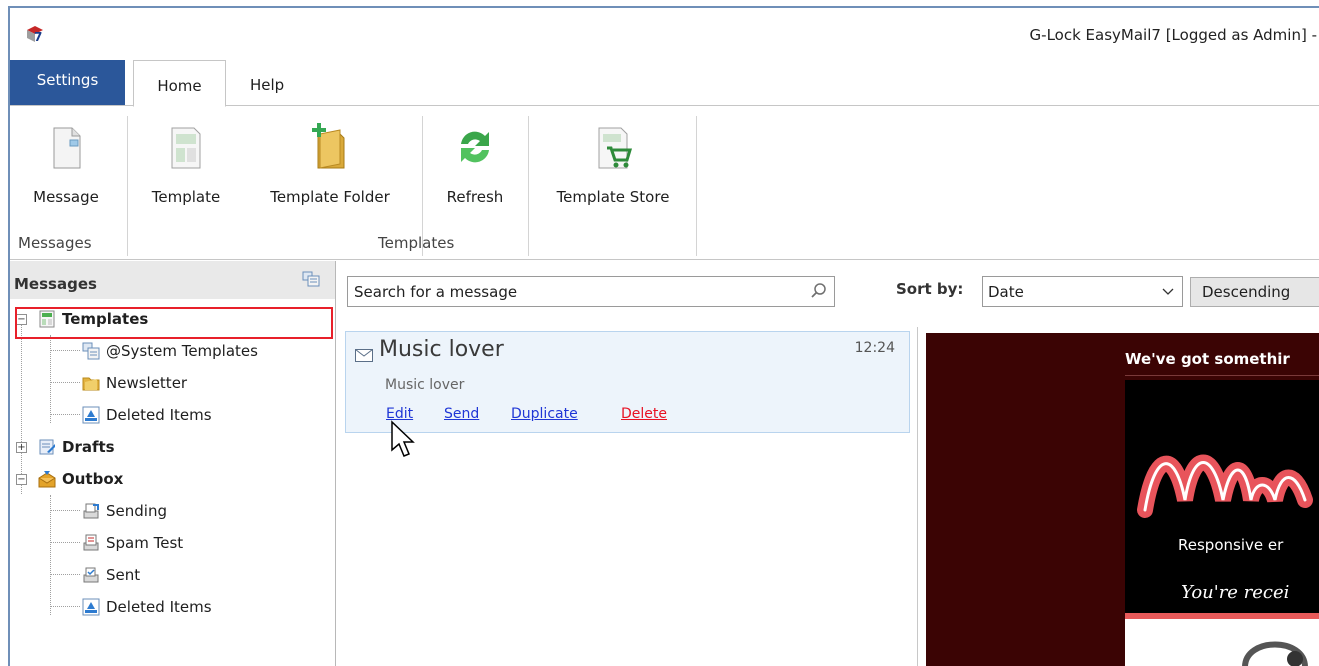  I want to click on search-placeholder: Search for a message, so click(436, 292).